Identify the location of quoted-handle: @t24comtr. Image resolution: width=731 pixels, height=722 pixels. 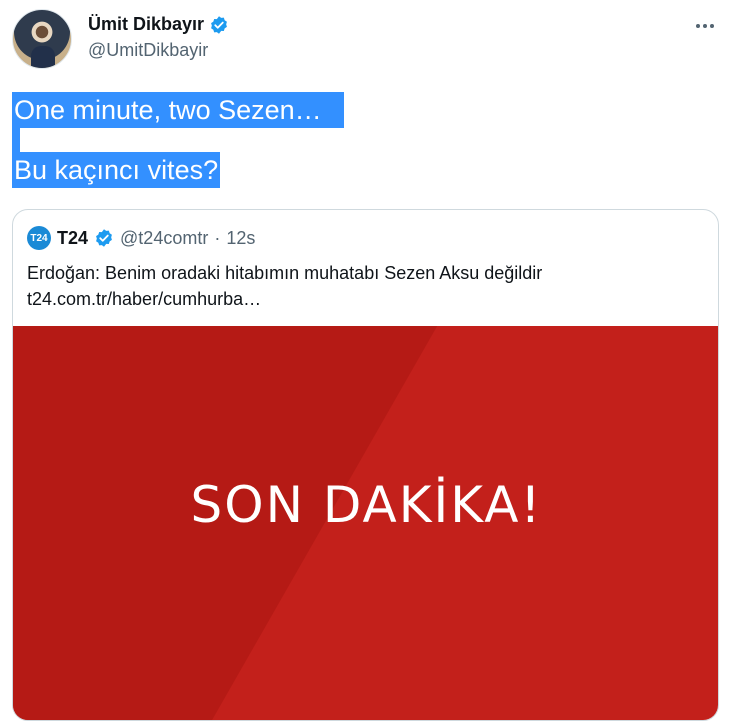
(164, 238).